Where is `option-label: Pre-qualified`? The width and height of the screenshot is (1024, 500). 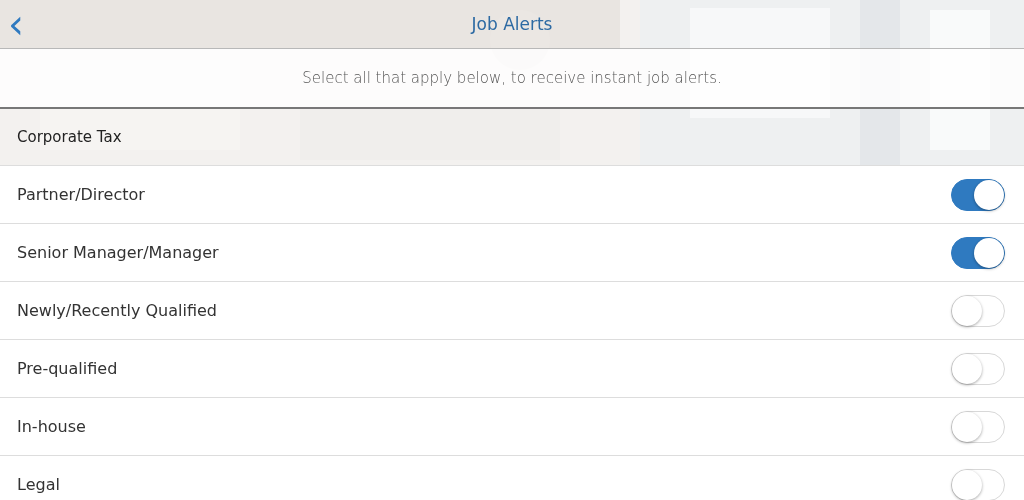 option-label: Pre-qualified is located at coordinates (67, 368).